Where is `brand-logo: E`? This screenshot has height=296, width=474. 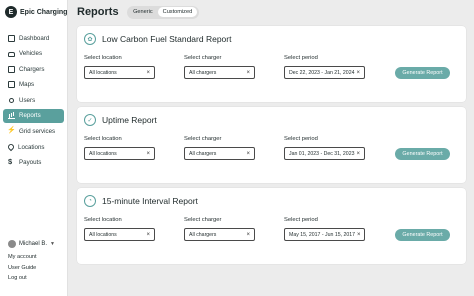 brand-logo: E is located at coordinates (11, 12).